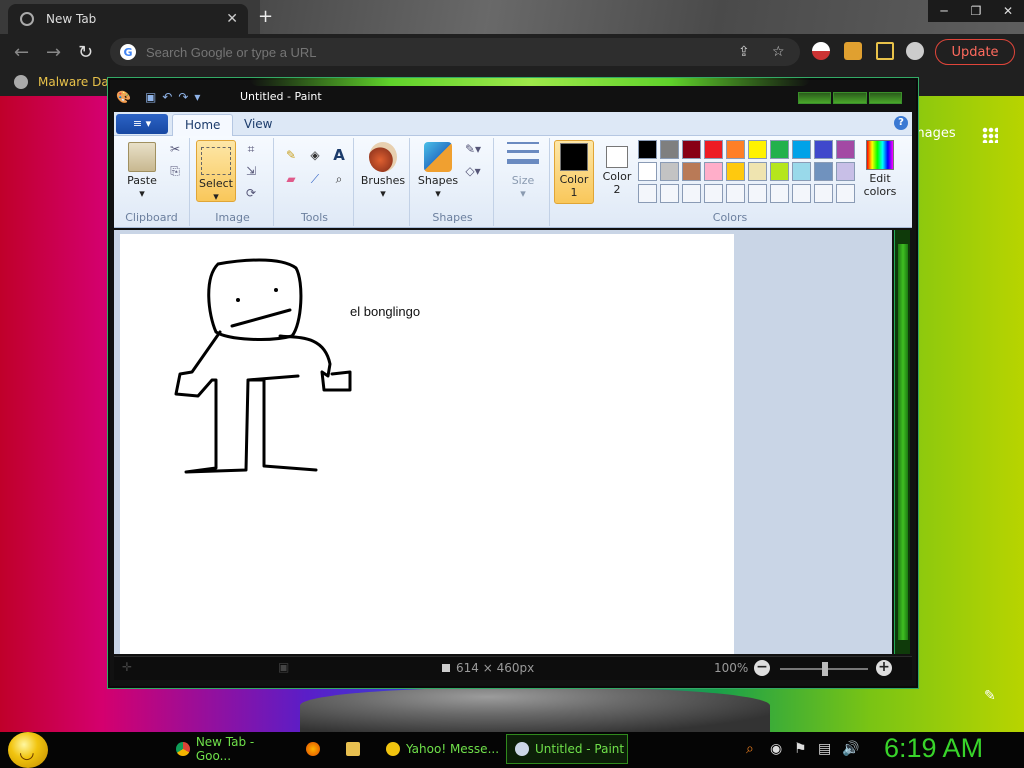 The height and width of the screenshot is (768, 1024). Describe the element at coordinates (63, 82) in the screenshot. I see `bookmark-malware: Malware Dat` at that location.